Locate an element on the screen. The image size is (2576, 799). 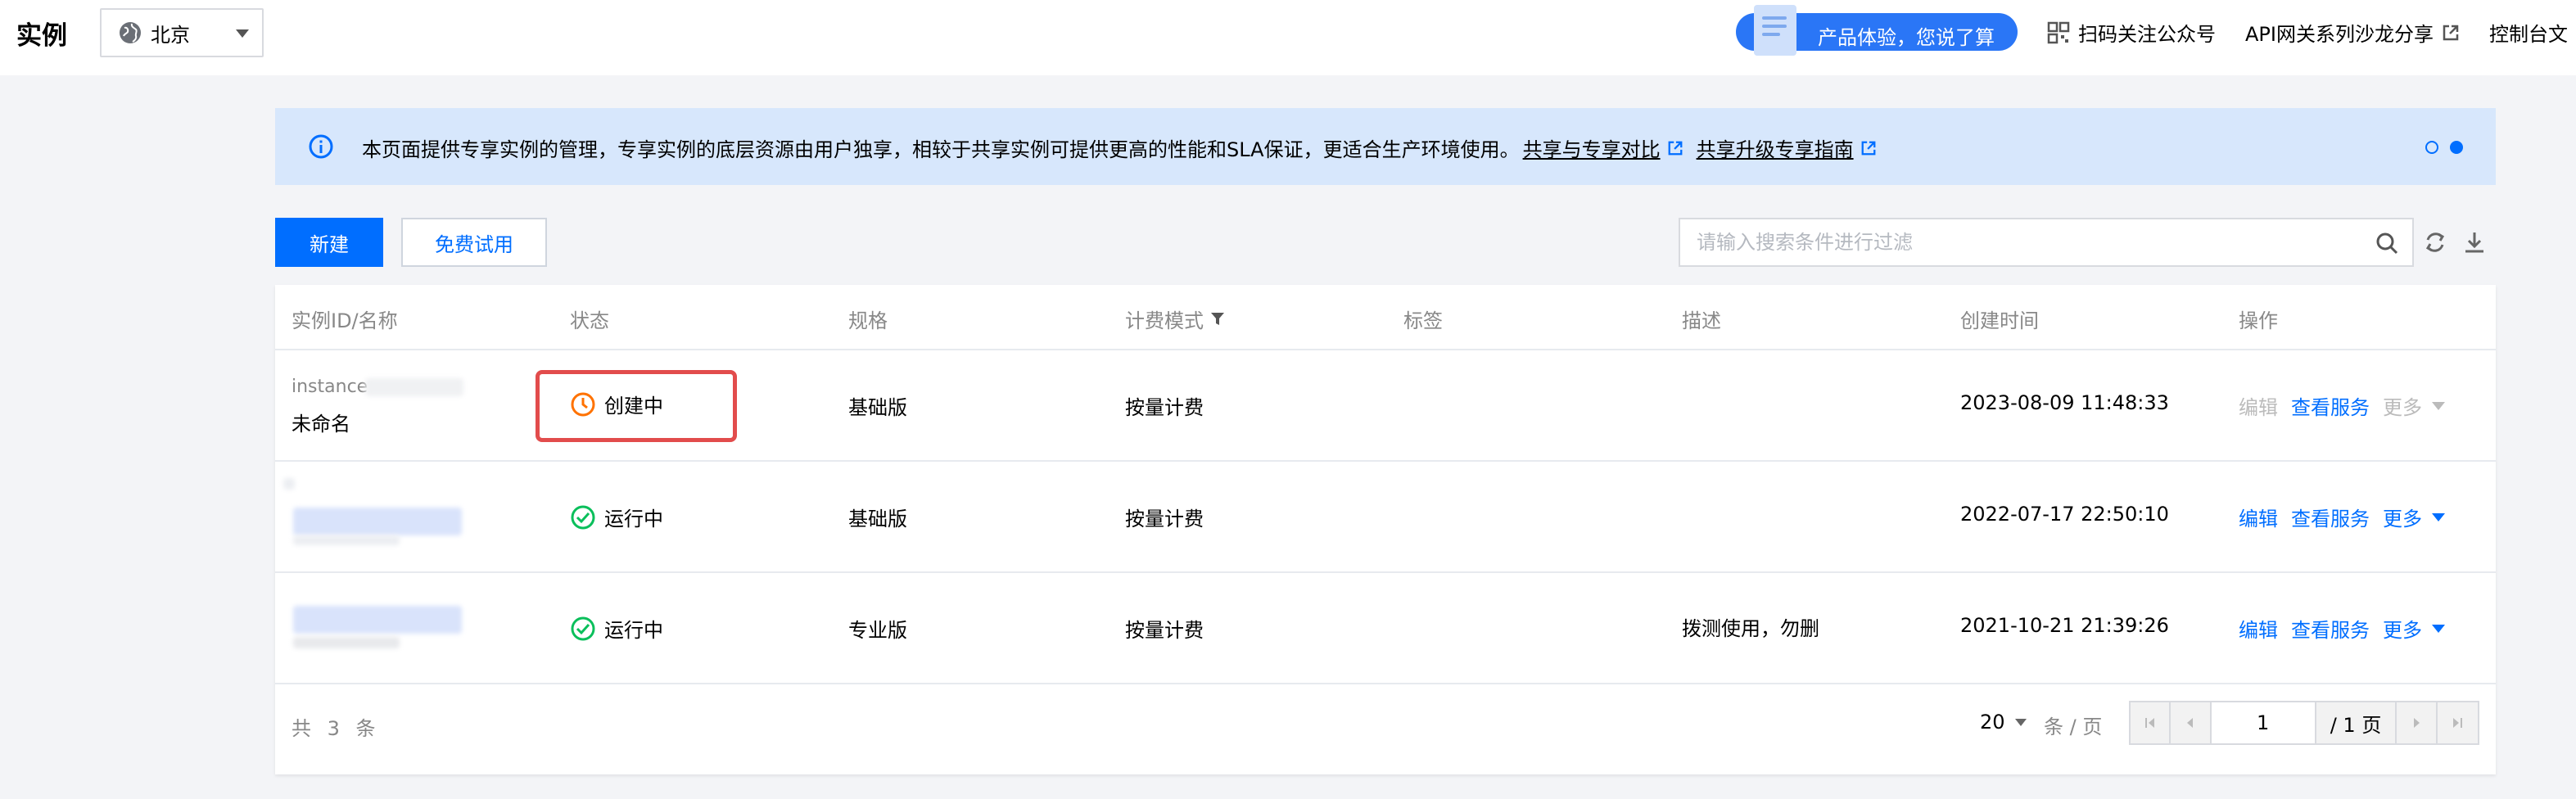
compare-link-label: 共享与专享对比 is located at coordinates (1591, 149).